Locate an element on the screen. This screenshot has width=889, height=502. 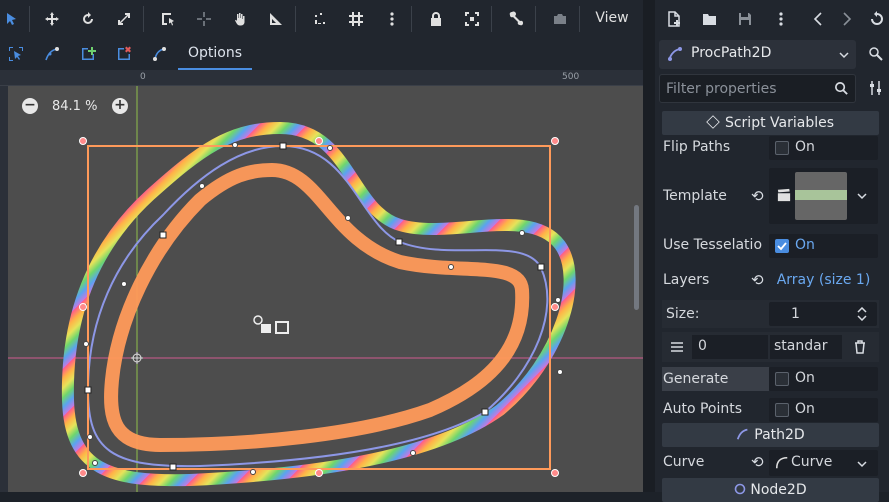
grid-snap-icon is located at coordinates (356, 19).